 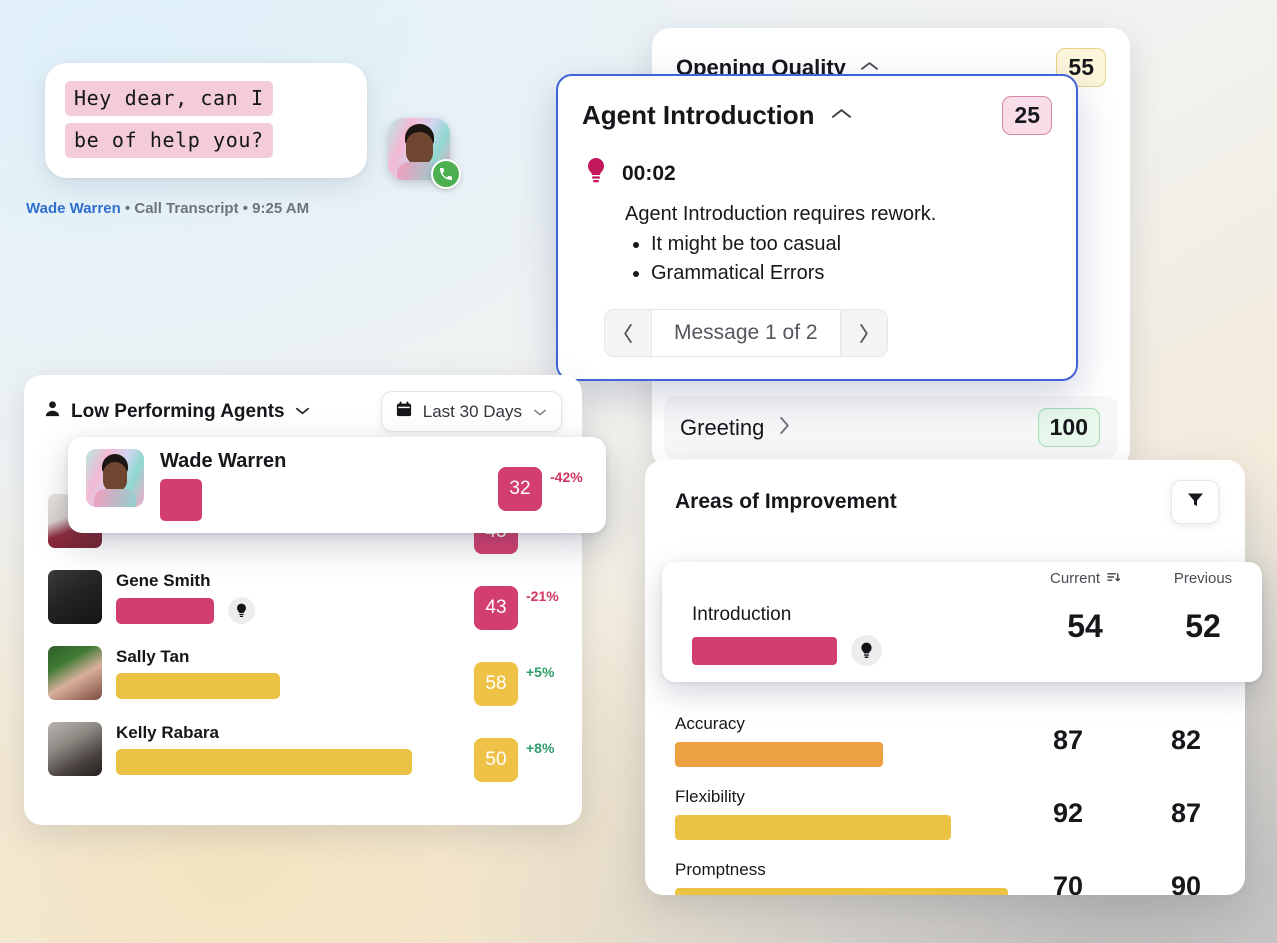 What do you see at coordinates (1068, 883) in the screenshot?
I see `current-value: 70` at bounding box center [1068, 883].